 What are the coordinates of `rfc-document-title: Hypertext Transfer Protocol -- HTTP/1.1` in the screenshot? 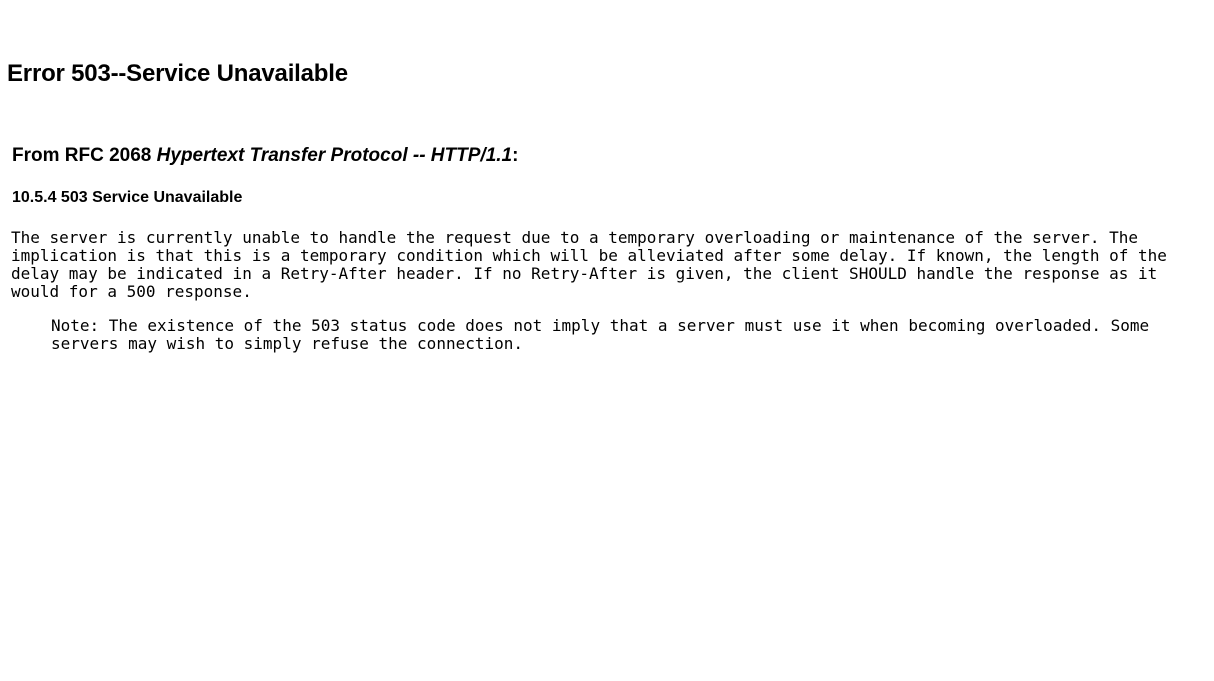 It's located at (334, 155).